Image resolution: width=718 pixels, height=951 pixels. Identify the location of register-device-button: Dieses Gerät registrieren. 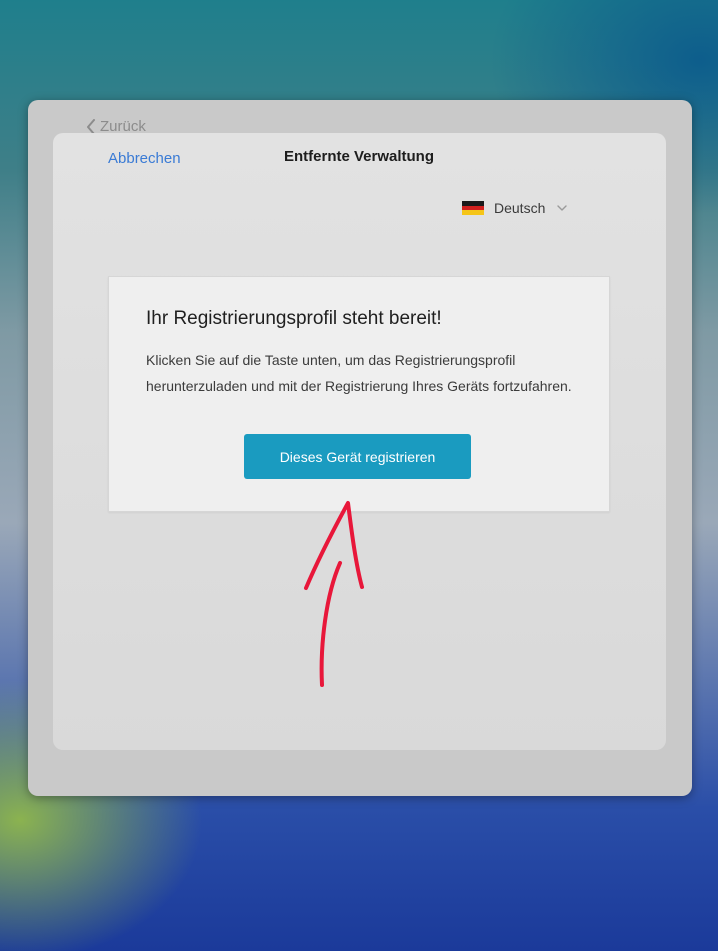
(357, 456).